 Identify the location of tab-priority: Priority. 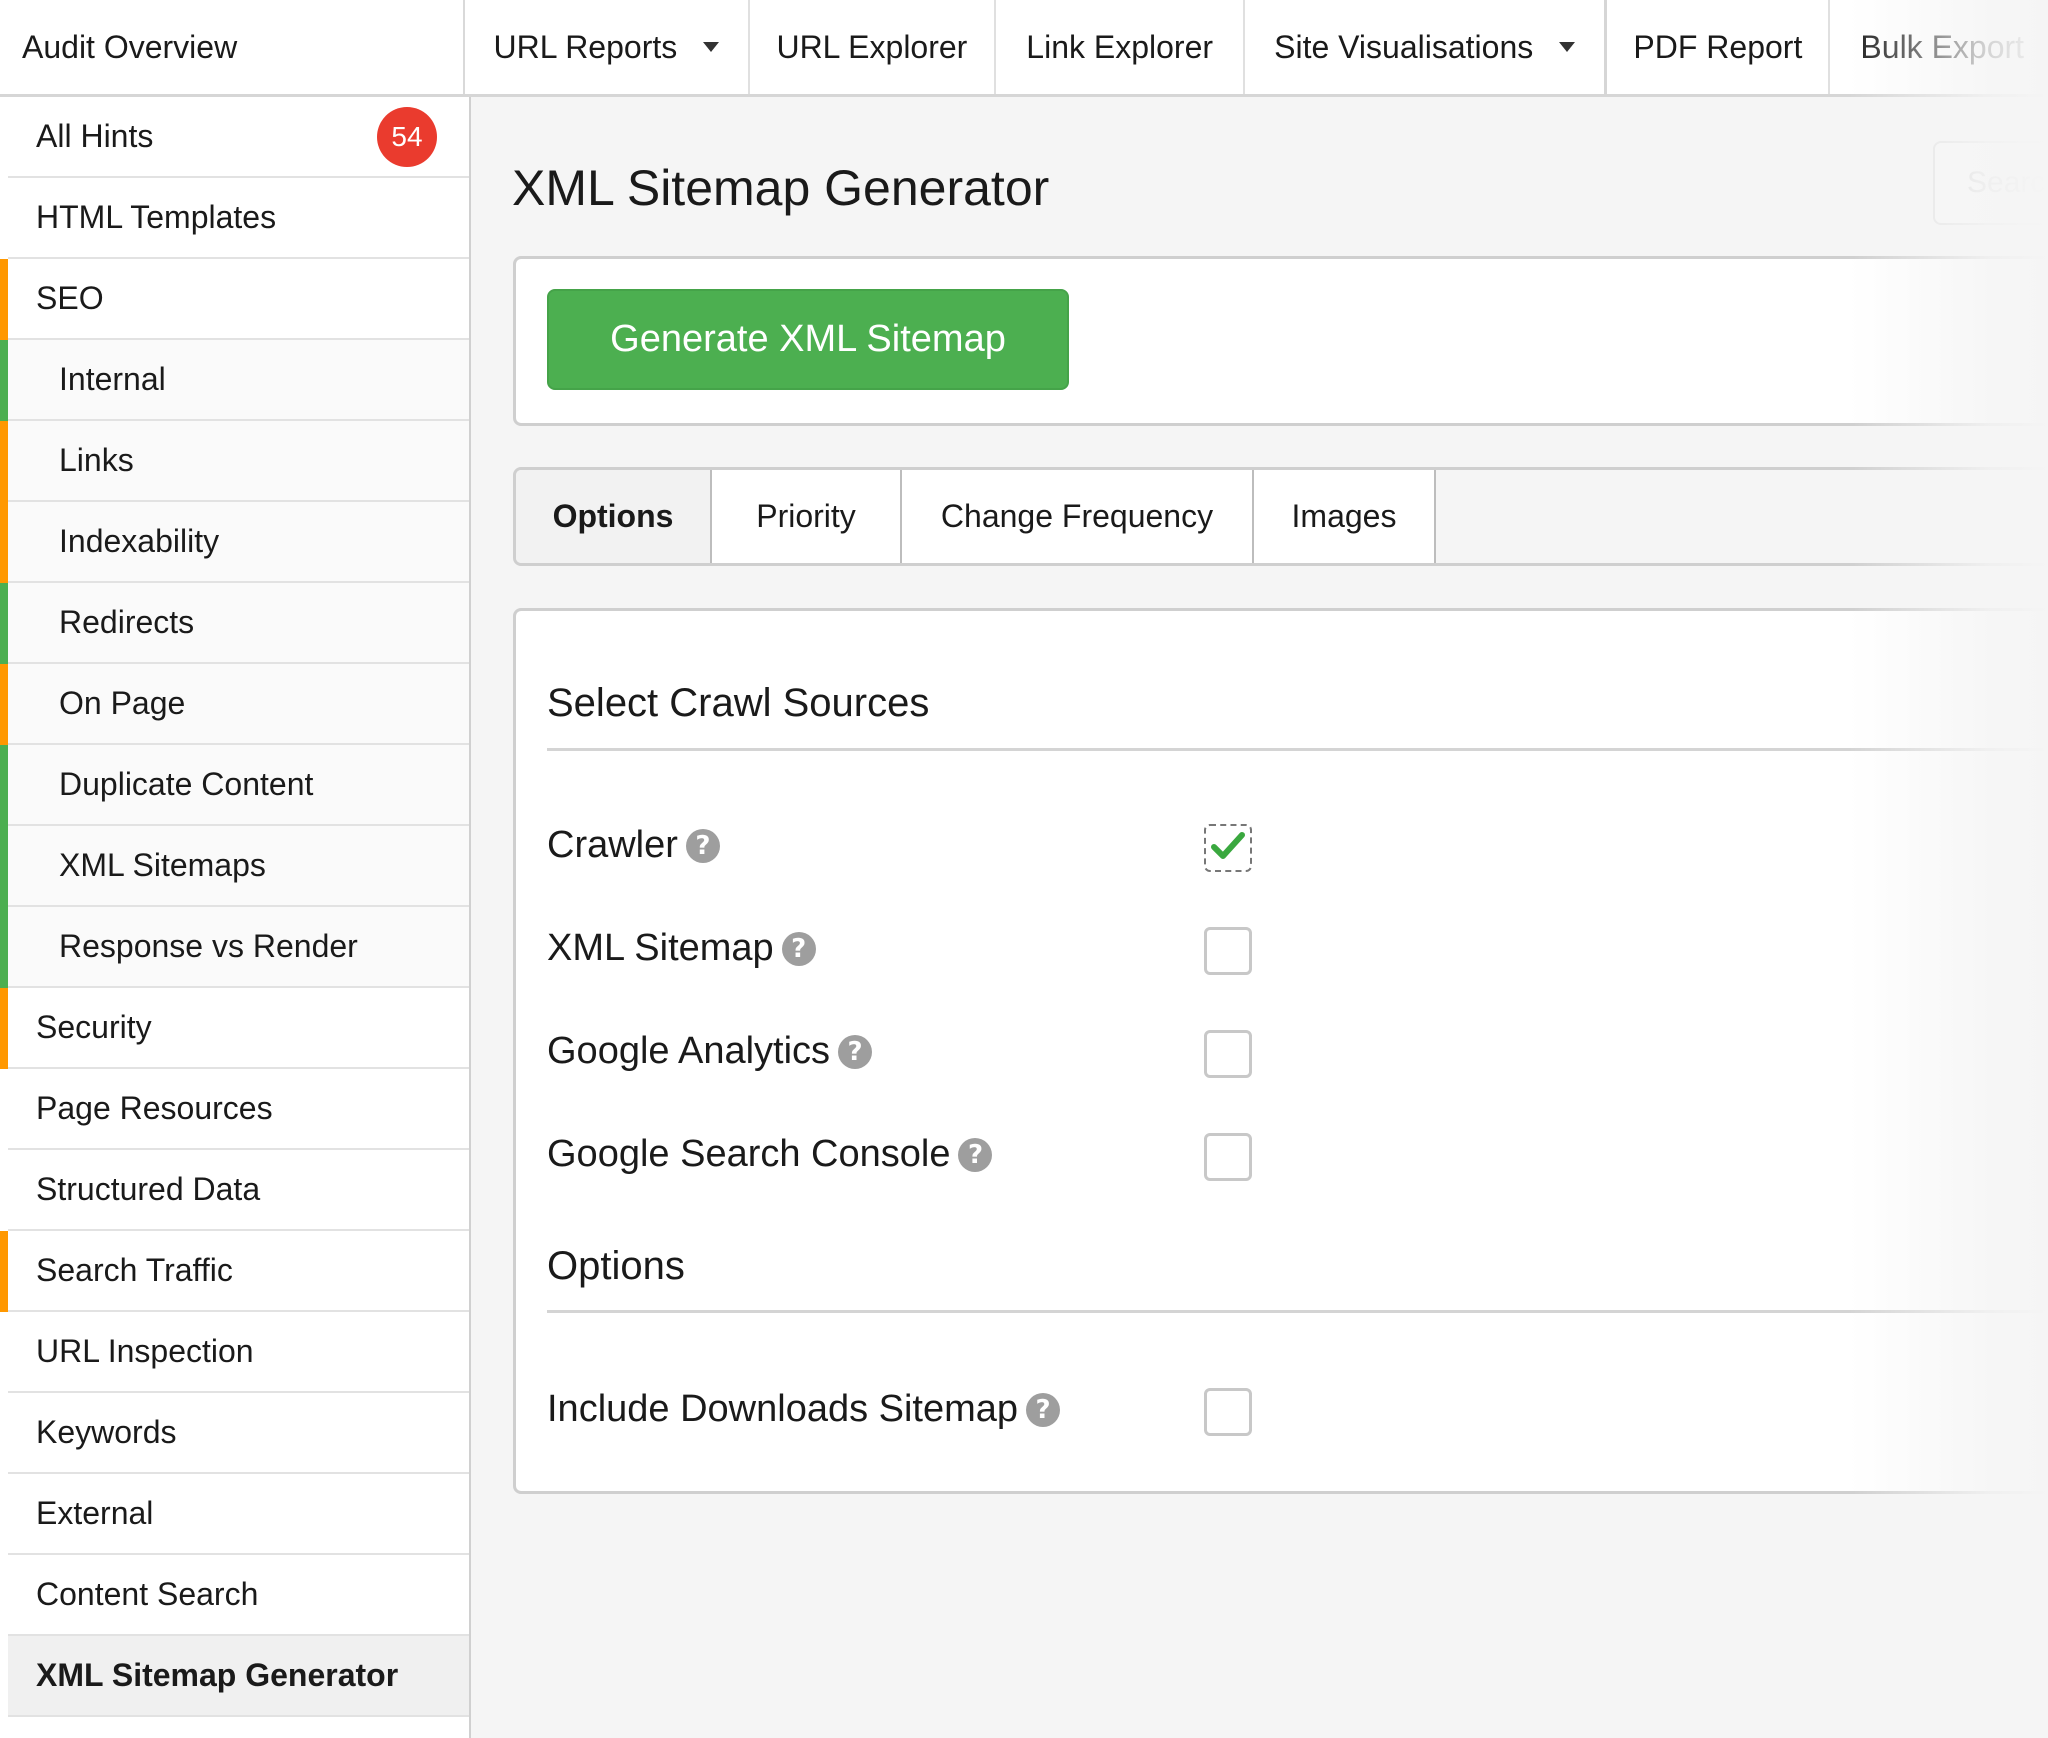
(807, 516).